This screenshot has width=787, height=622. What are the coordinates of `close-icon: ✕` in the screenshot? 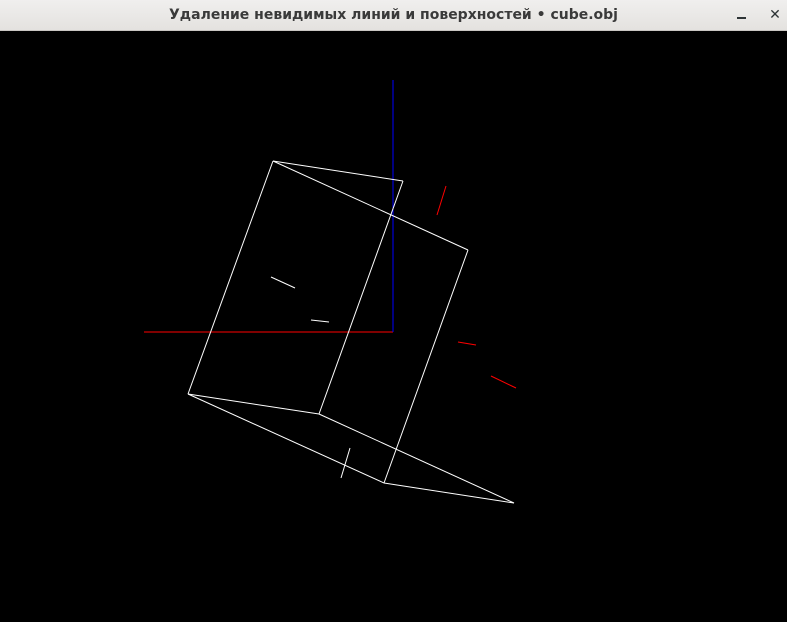 It's located at (775, 15).